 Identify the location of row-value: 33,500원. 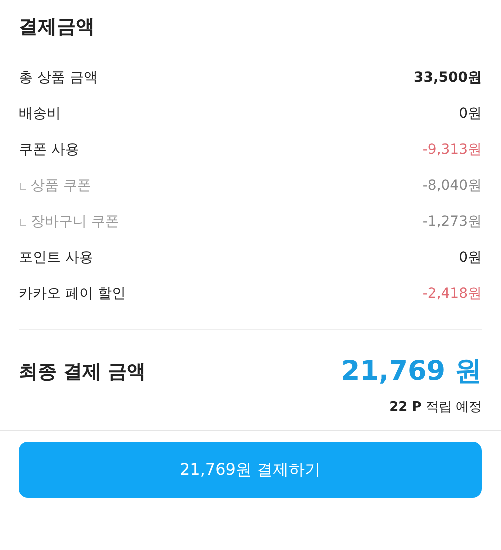
(448, 78).